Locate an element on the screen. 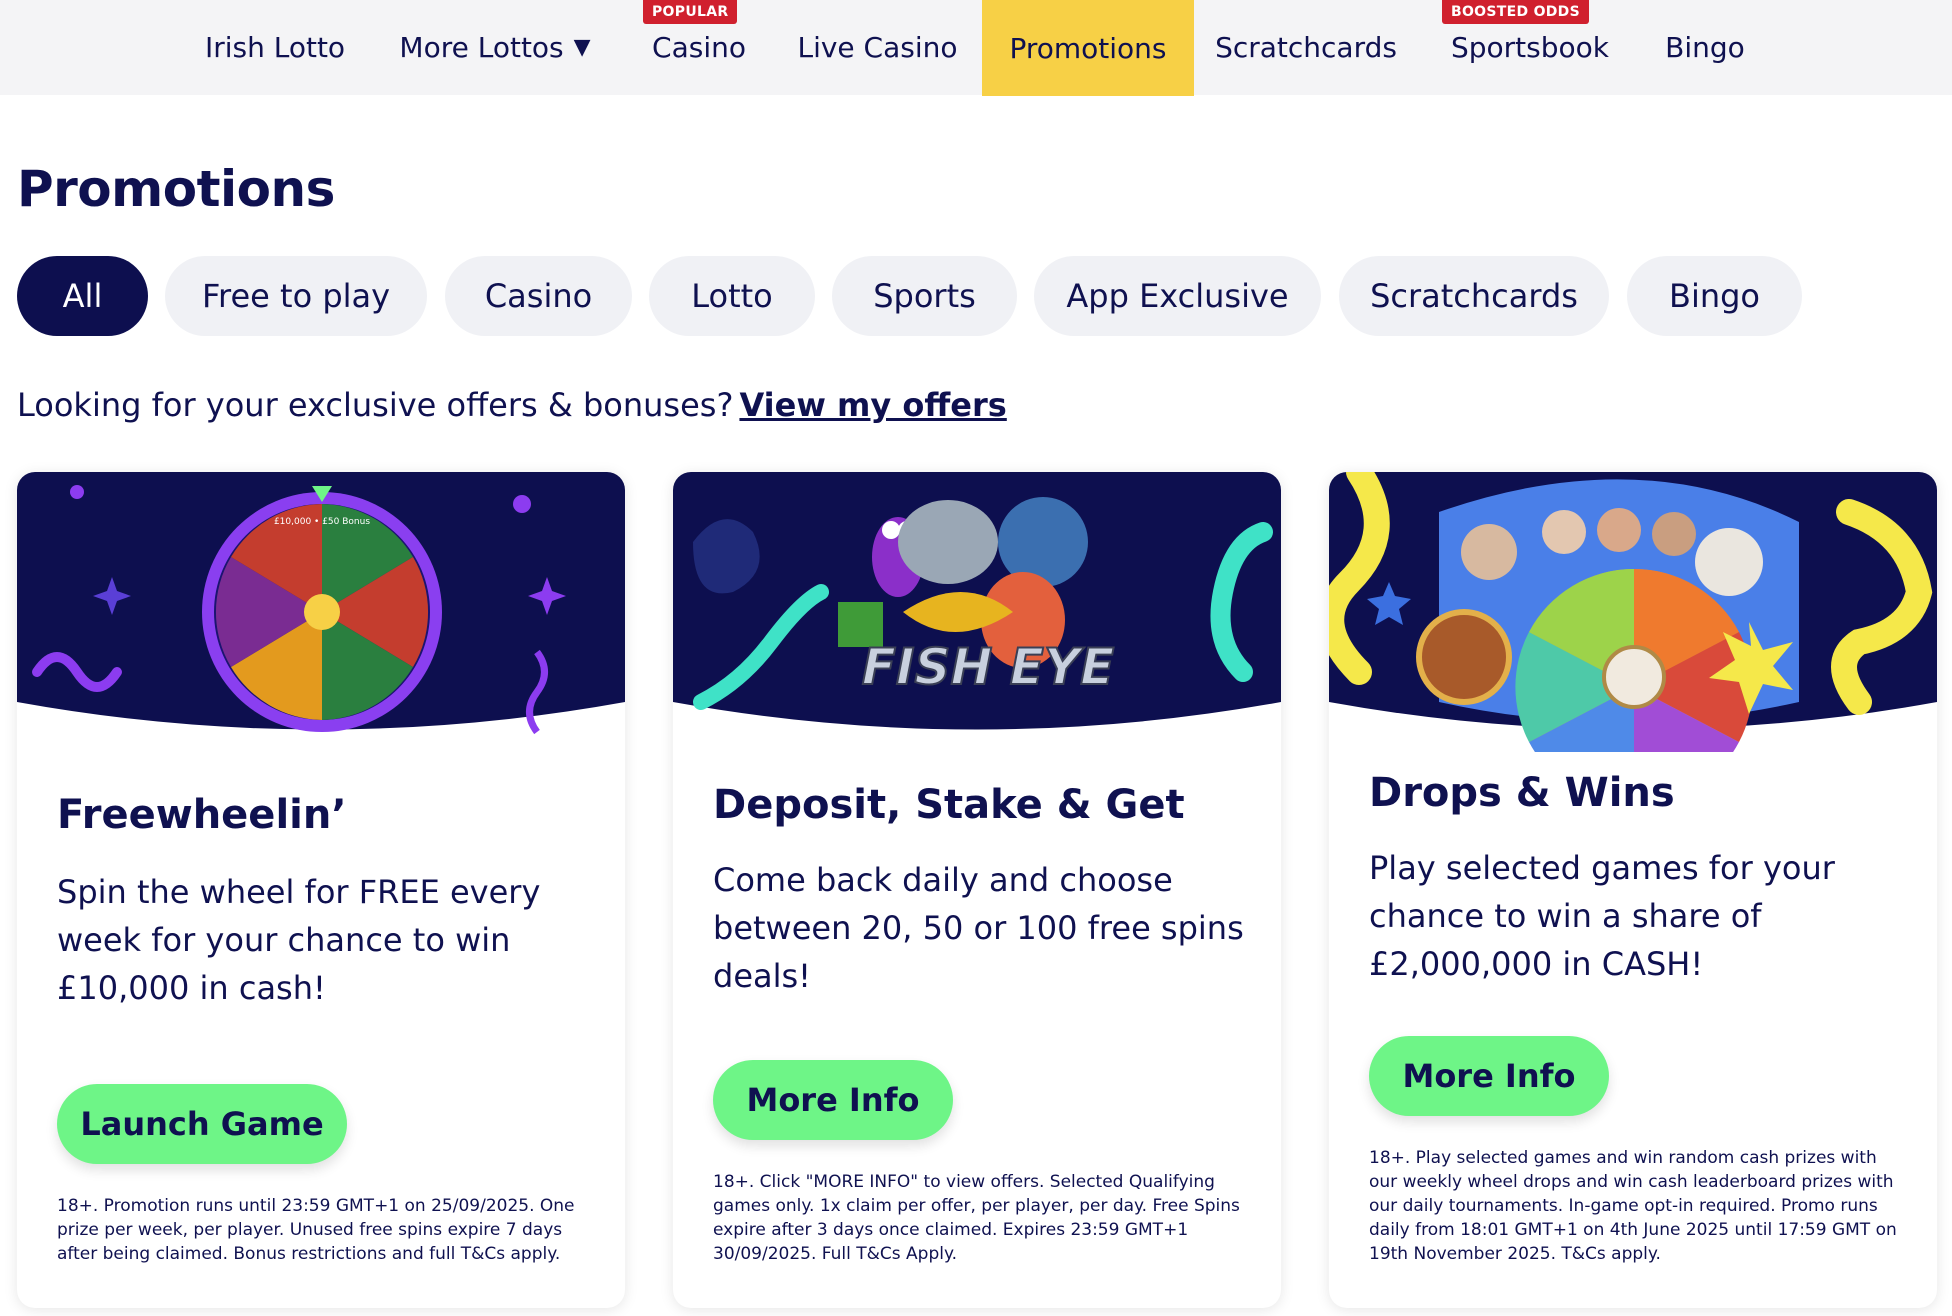  nav-scratchcards: Scratchcards is located at coordinates (1306, 47).